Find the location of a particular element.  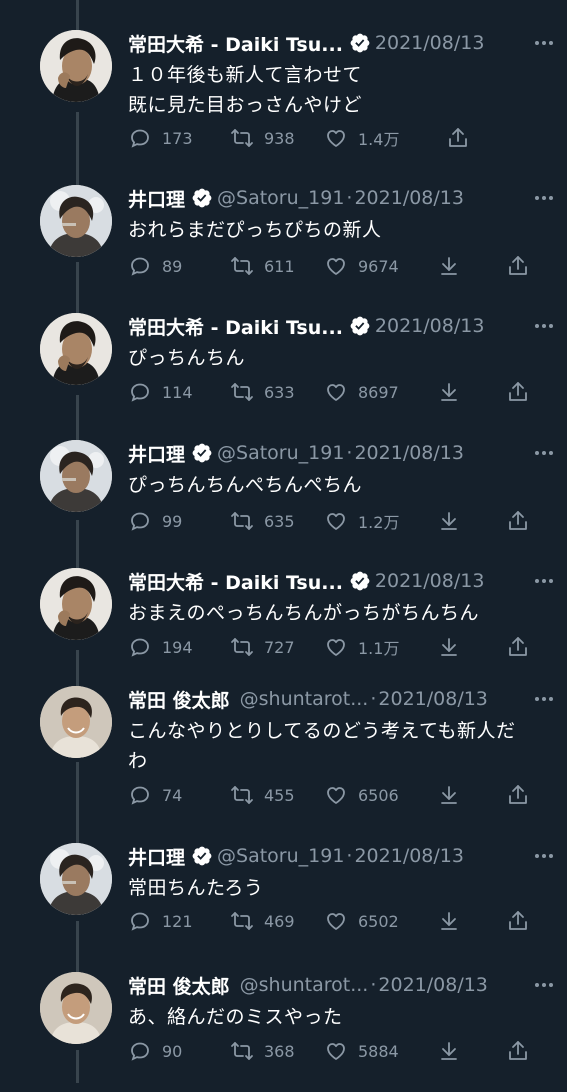

like-button: 6506 is located at coordinates (361, 795).